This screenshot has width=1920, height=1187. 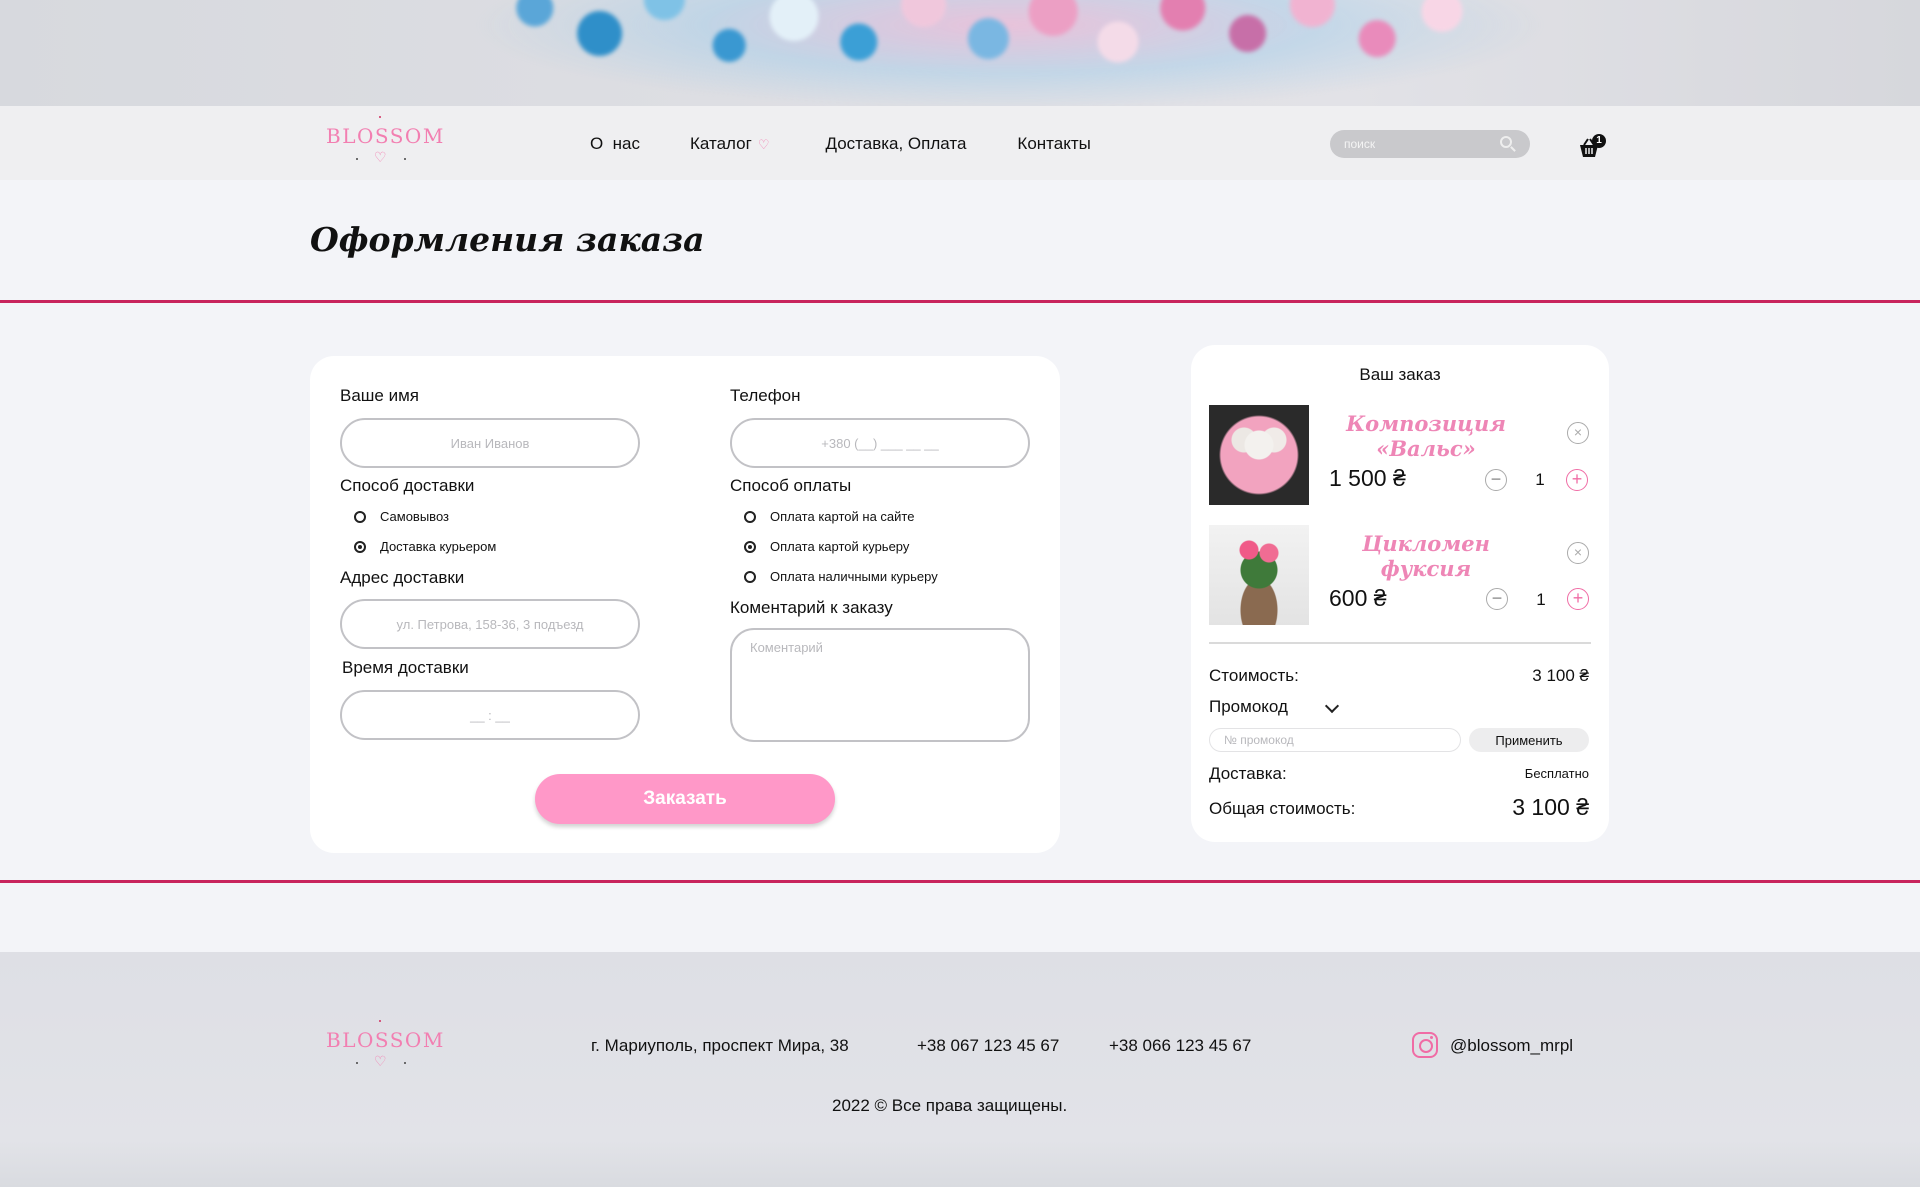 What do you see at coordinates (826, 546) in the screenshot?
I see `radio-pay-card-courier: Оплата картой курьеру` at bounding box center [826, 546].